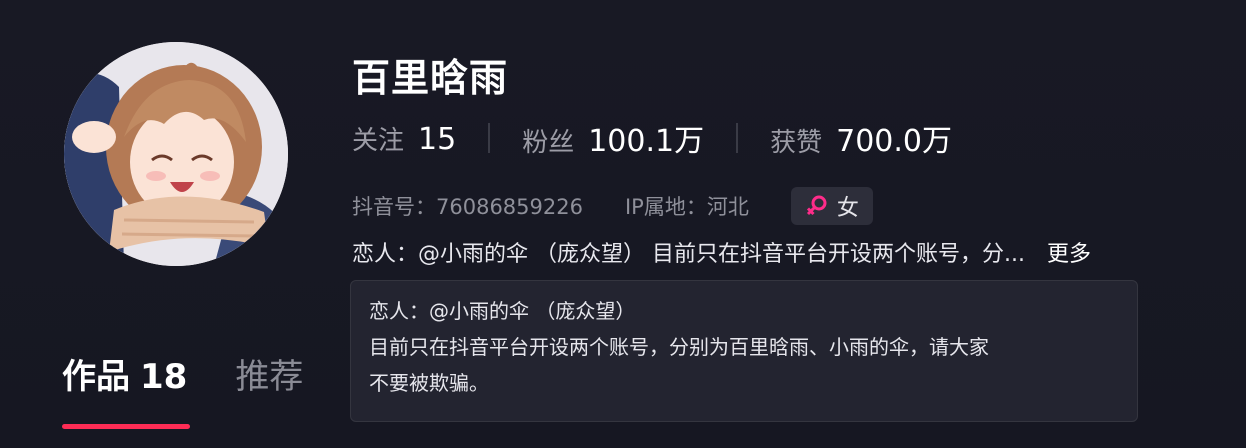 This screenshot has width=1246, height=448. What do you see at coordinates (269, 377) in the screenshot?
I see `tab-recommend: 推荐` at bounding box center [269, 377].